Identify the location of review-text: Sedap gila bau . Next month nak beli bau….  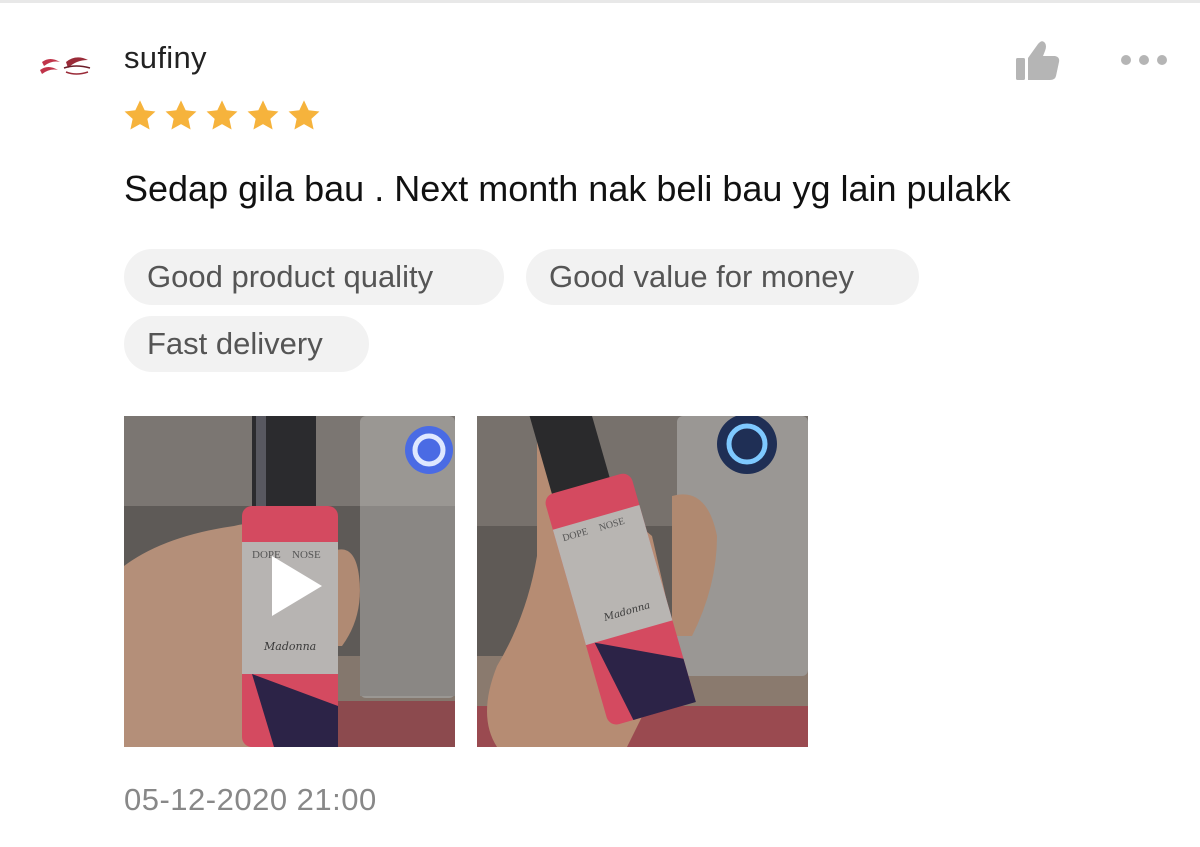
(567, 188).